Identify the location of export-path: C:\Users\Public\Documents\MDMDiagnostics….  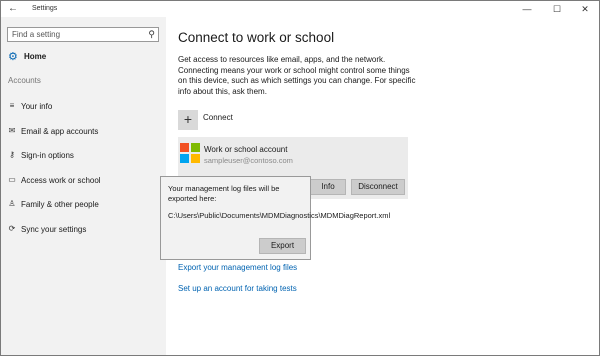
(279, 215).